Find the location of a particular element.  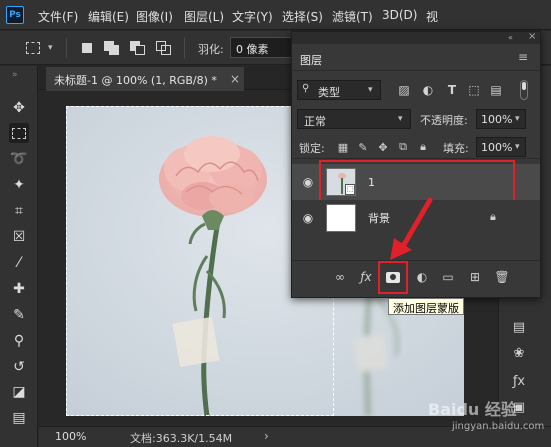

lock-image-pixels-icon: ✎ is located at coordinates (363, 147).